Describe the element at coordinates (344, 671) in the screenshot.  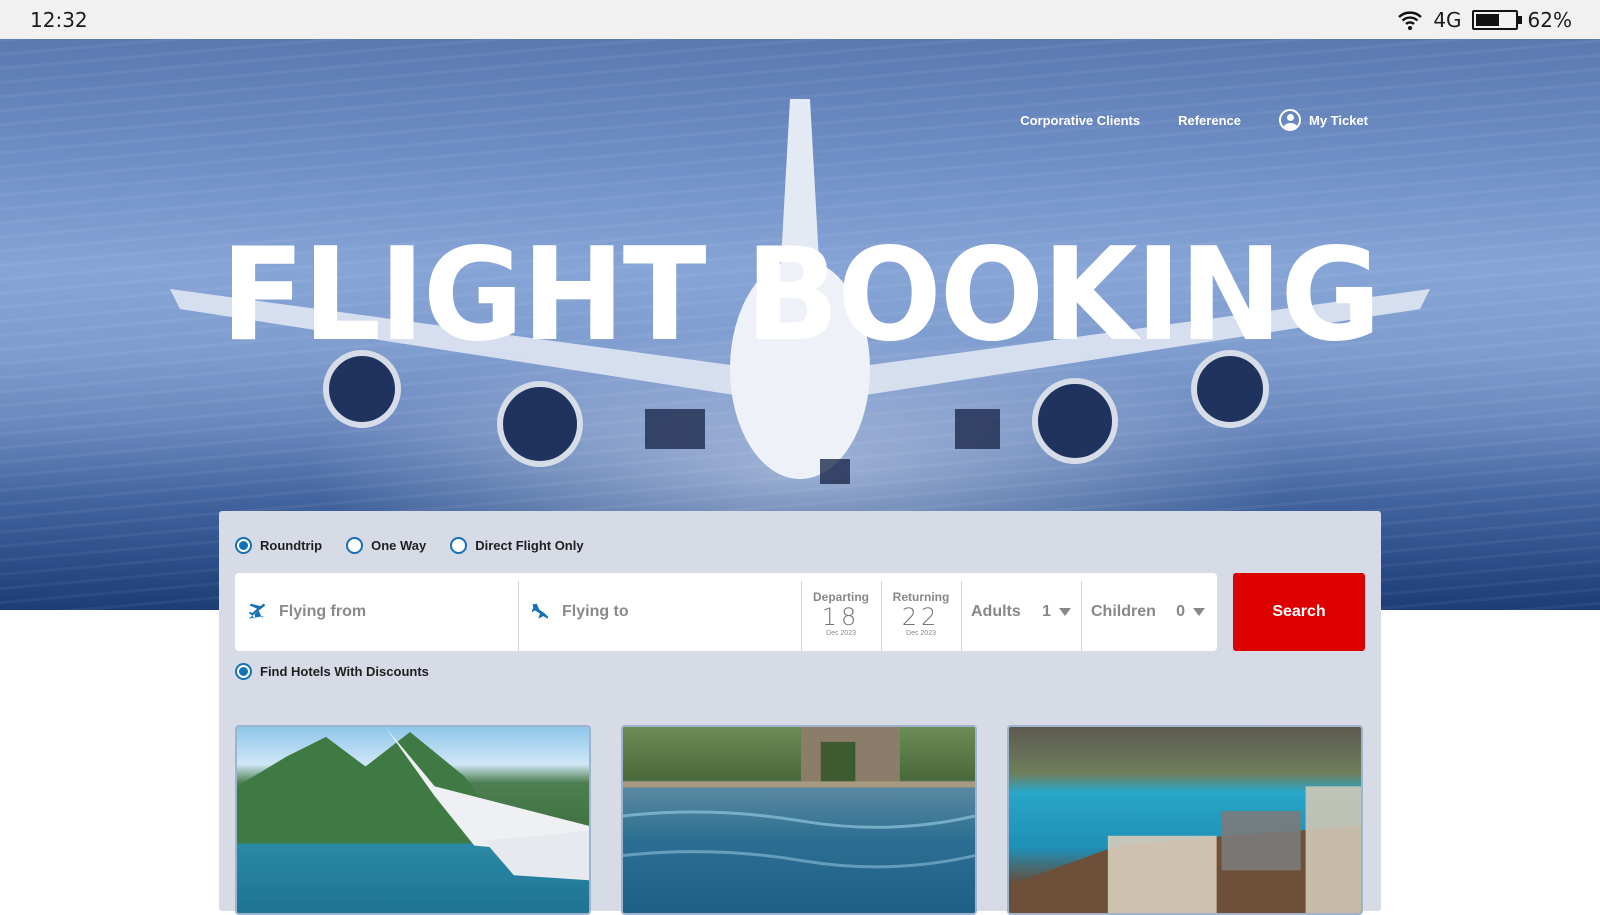
I see `find-hotels-label: Find Hotels With Discounts` at that location.